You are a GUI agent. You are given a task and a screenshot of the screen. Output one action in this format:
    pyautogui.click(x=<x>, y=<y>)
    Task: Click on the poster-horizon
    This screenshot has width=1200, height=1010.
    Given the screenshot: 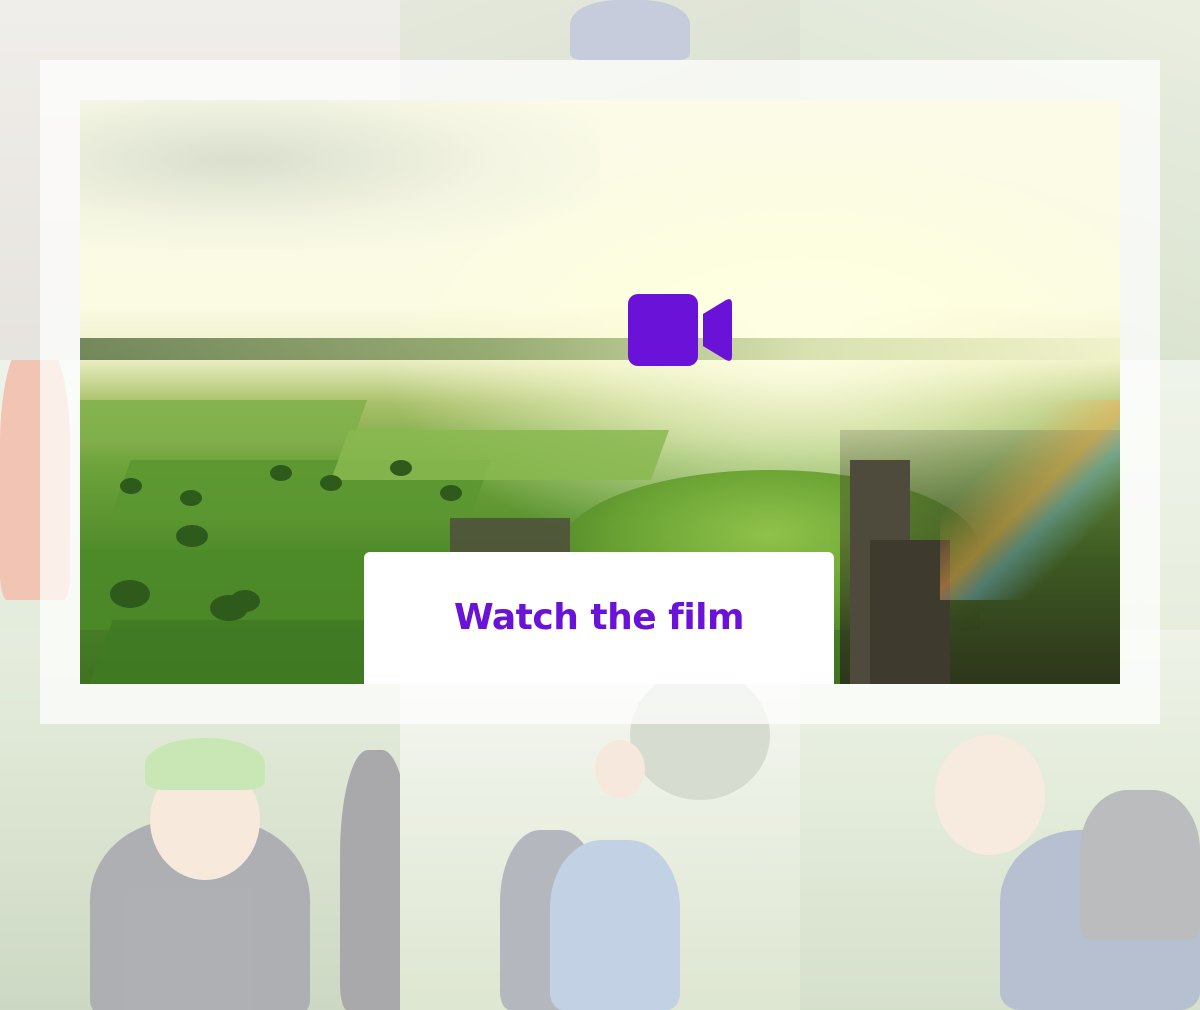 What is the action you would take?
    pyautogui.click(x=600, y=349)
    